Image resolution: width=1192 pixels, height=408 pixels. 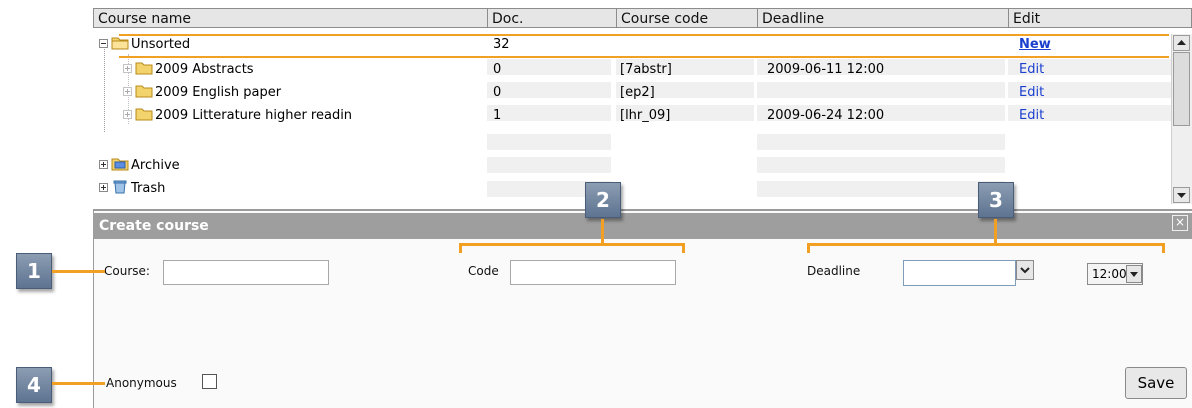 What do you see at coordinates (127, 271) in the screenshot?
I see `course-label: Course:` at bounding box center [127, 271].